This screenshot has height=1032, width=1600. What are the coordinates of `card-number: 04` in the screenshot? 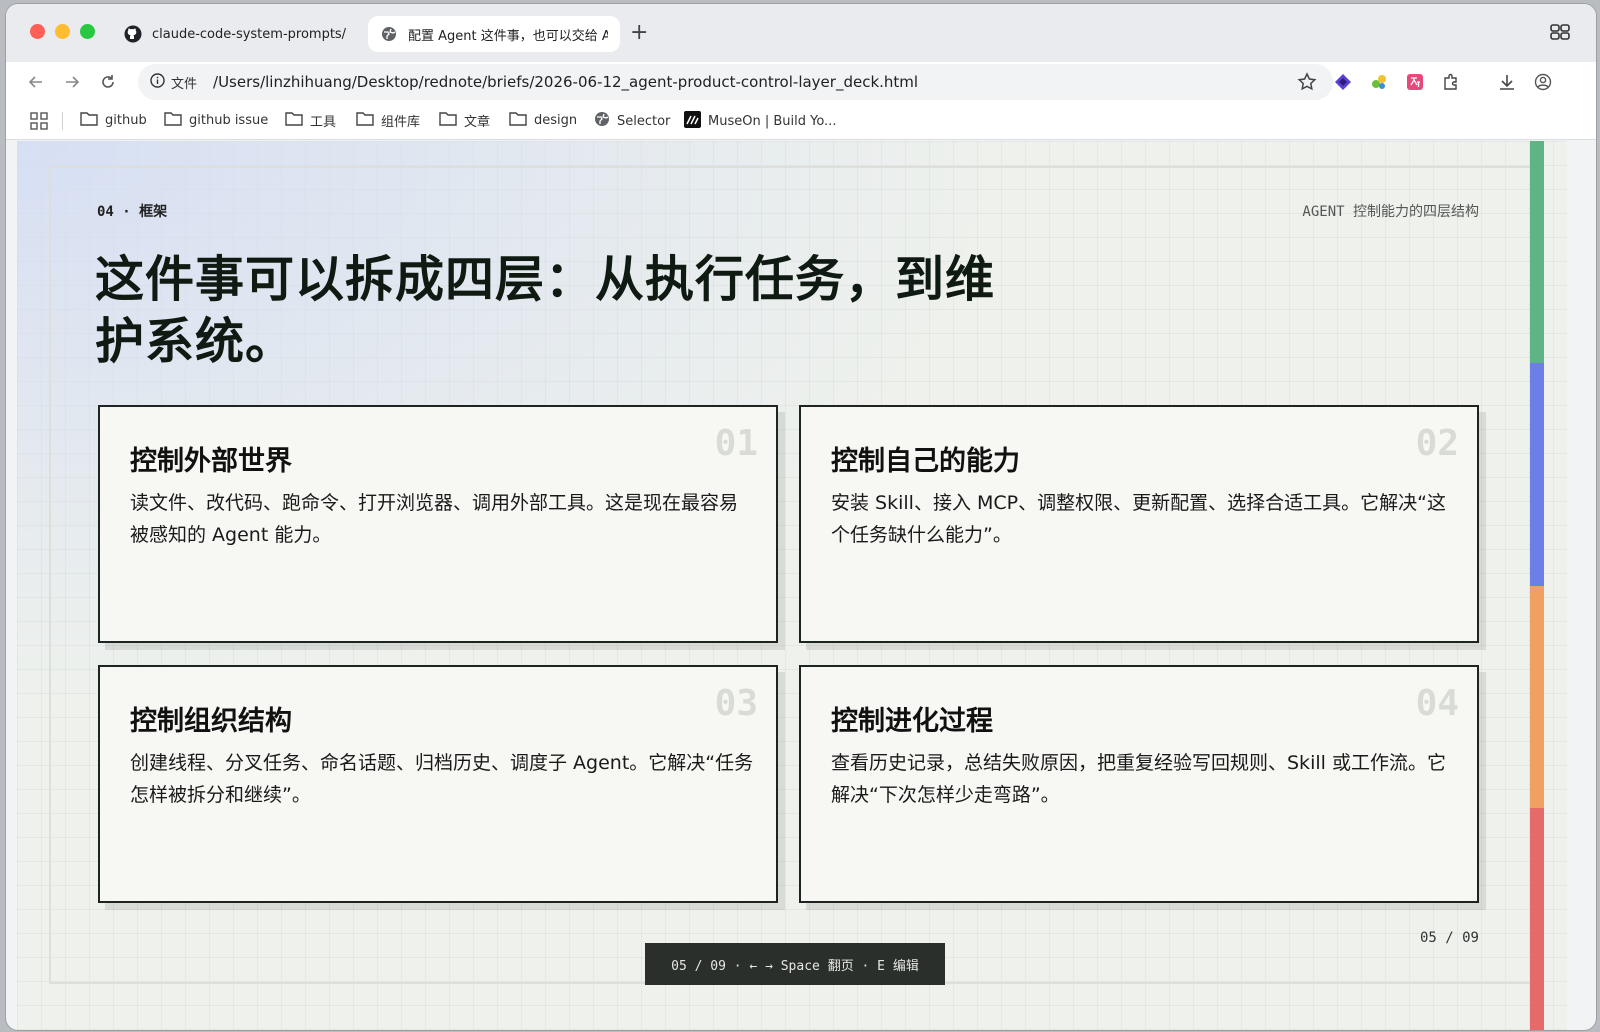 It's located at (1437, 703).